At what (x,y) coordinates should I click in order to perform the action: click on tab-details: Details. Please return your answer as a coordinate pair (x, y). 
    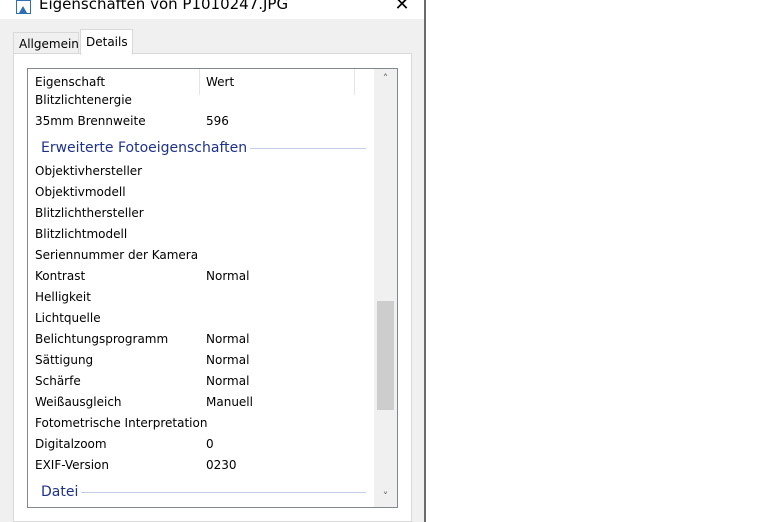
    Looking at the image, I should click on (106, 42).